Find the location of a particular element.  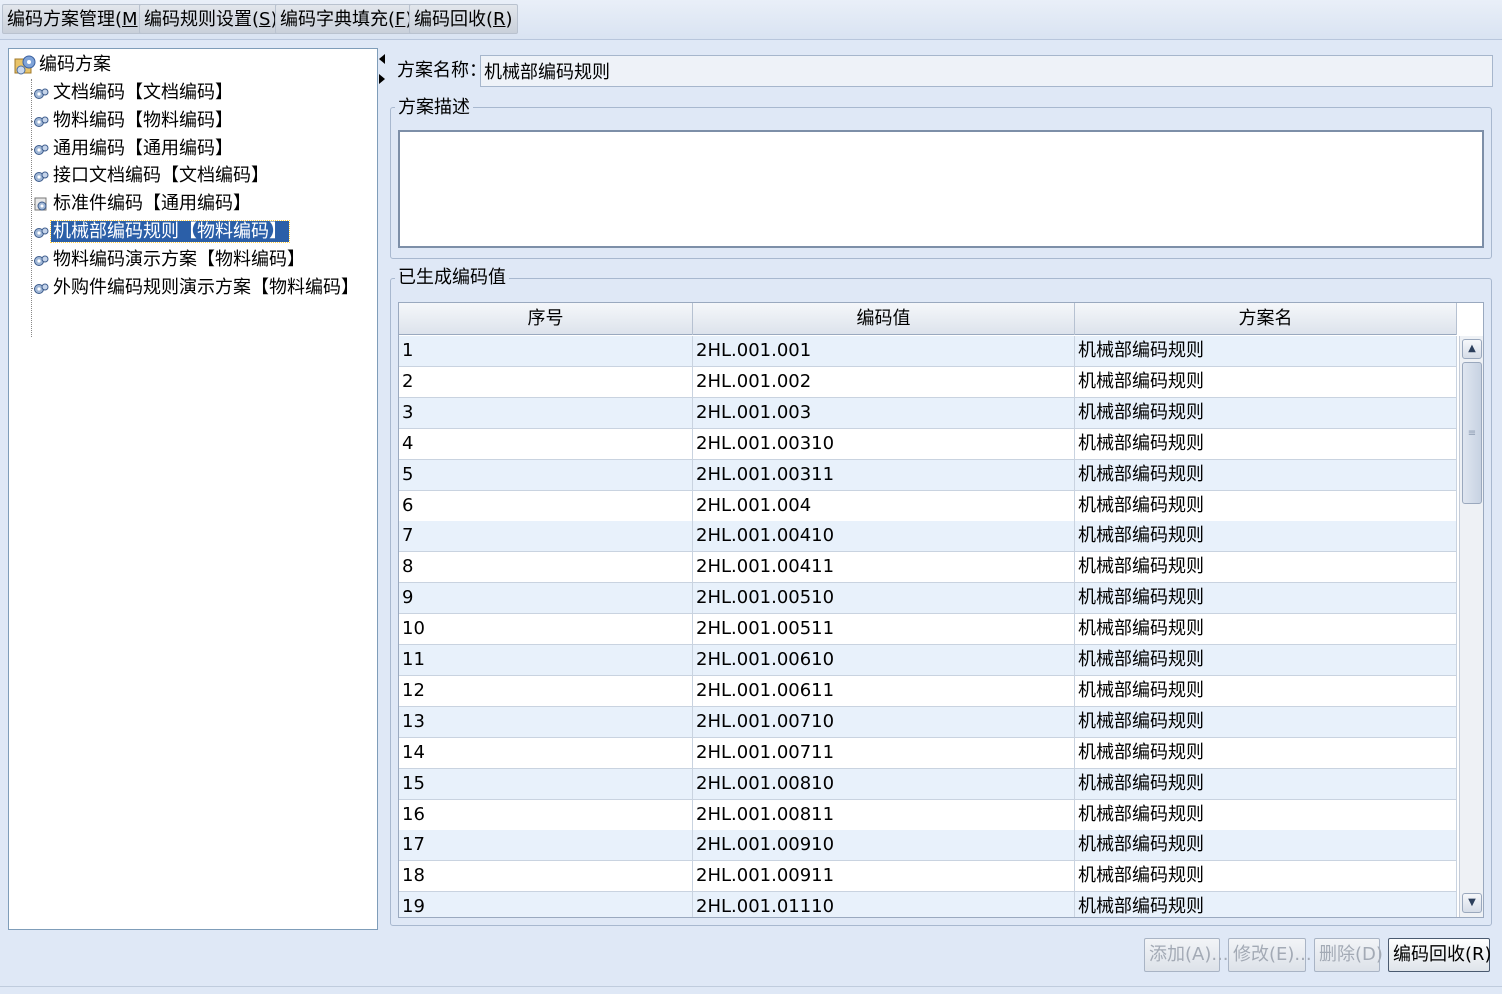

table-row: 12 2HL.001.00611 机械部编码规则 is located at coordinates (928, 691).